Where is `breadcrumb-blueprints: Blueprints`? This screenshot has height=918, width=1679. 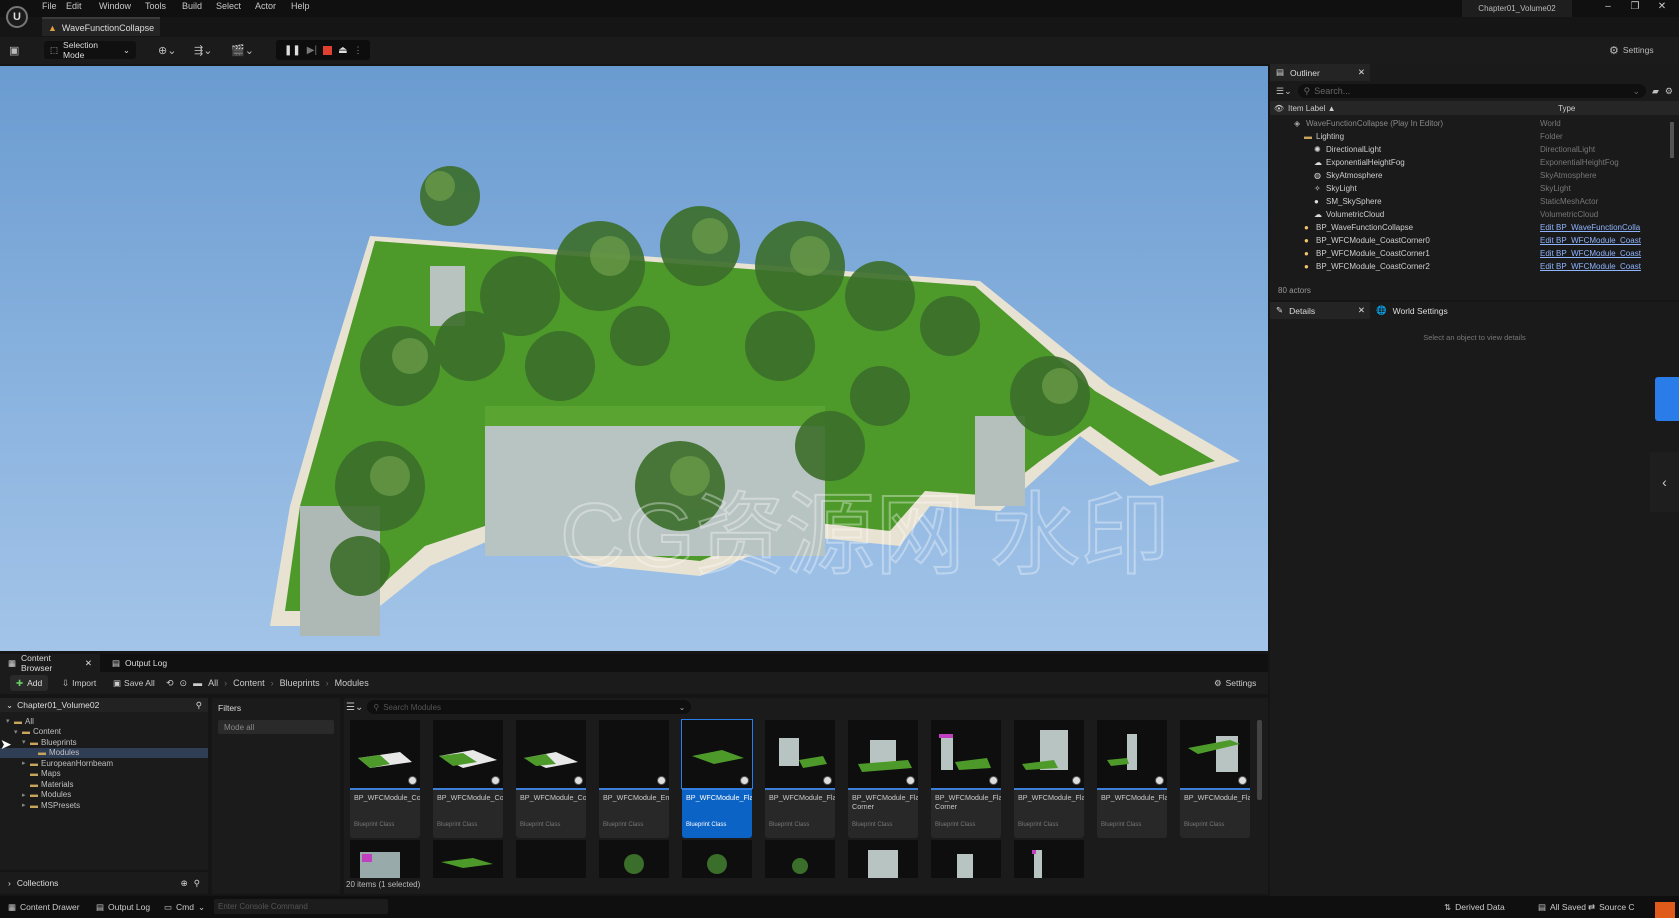 breadcrumb-blueprints: Blueprints is located at coordinates (300, 683).